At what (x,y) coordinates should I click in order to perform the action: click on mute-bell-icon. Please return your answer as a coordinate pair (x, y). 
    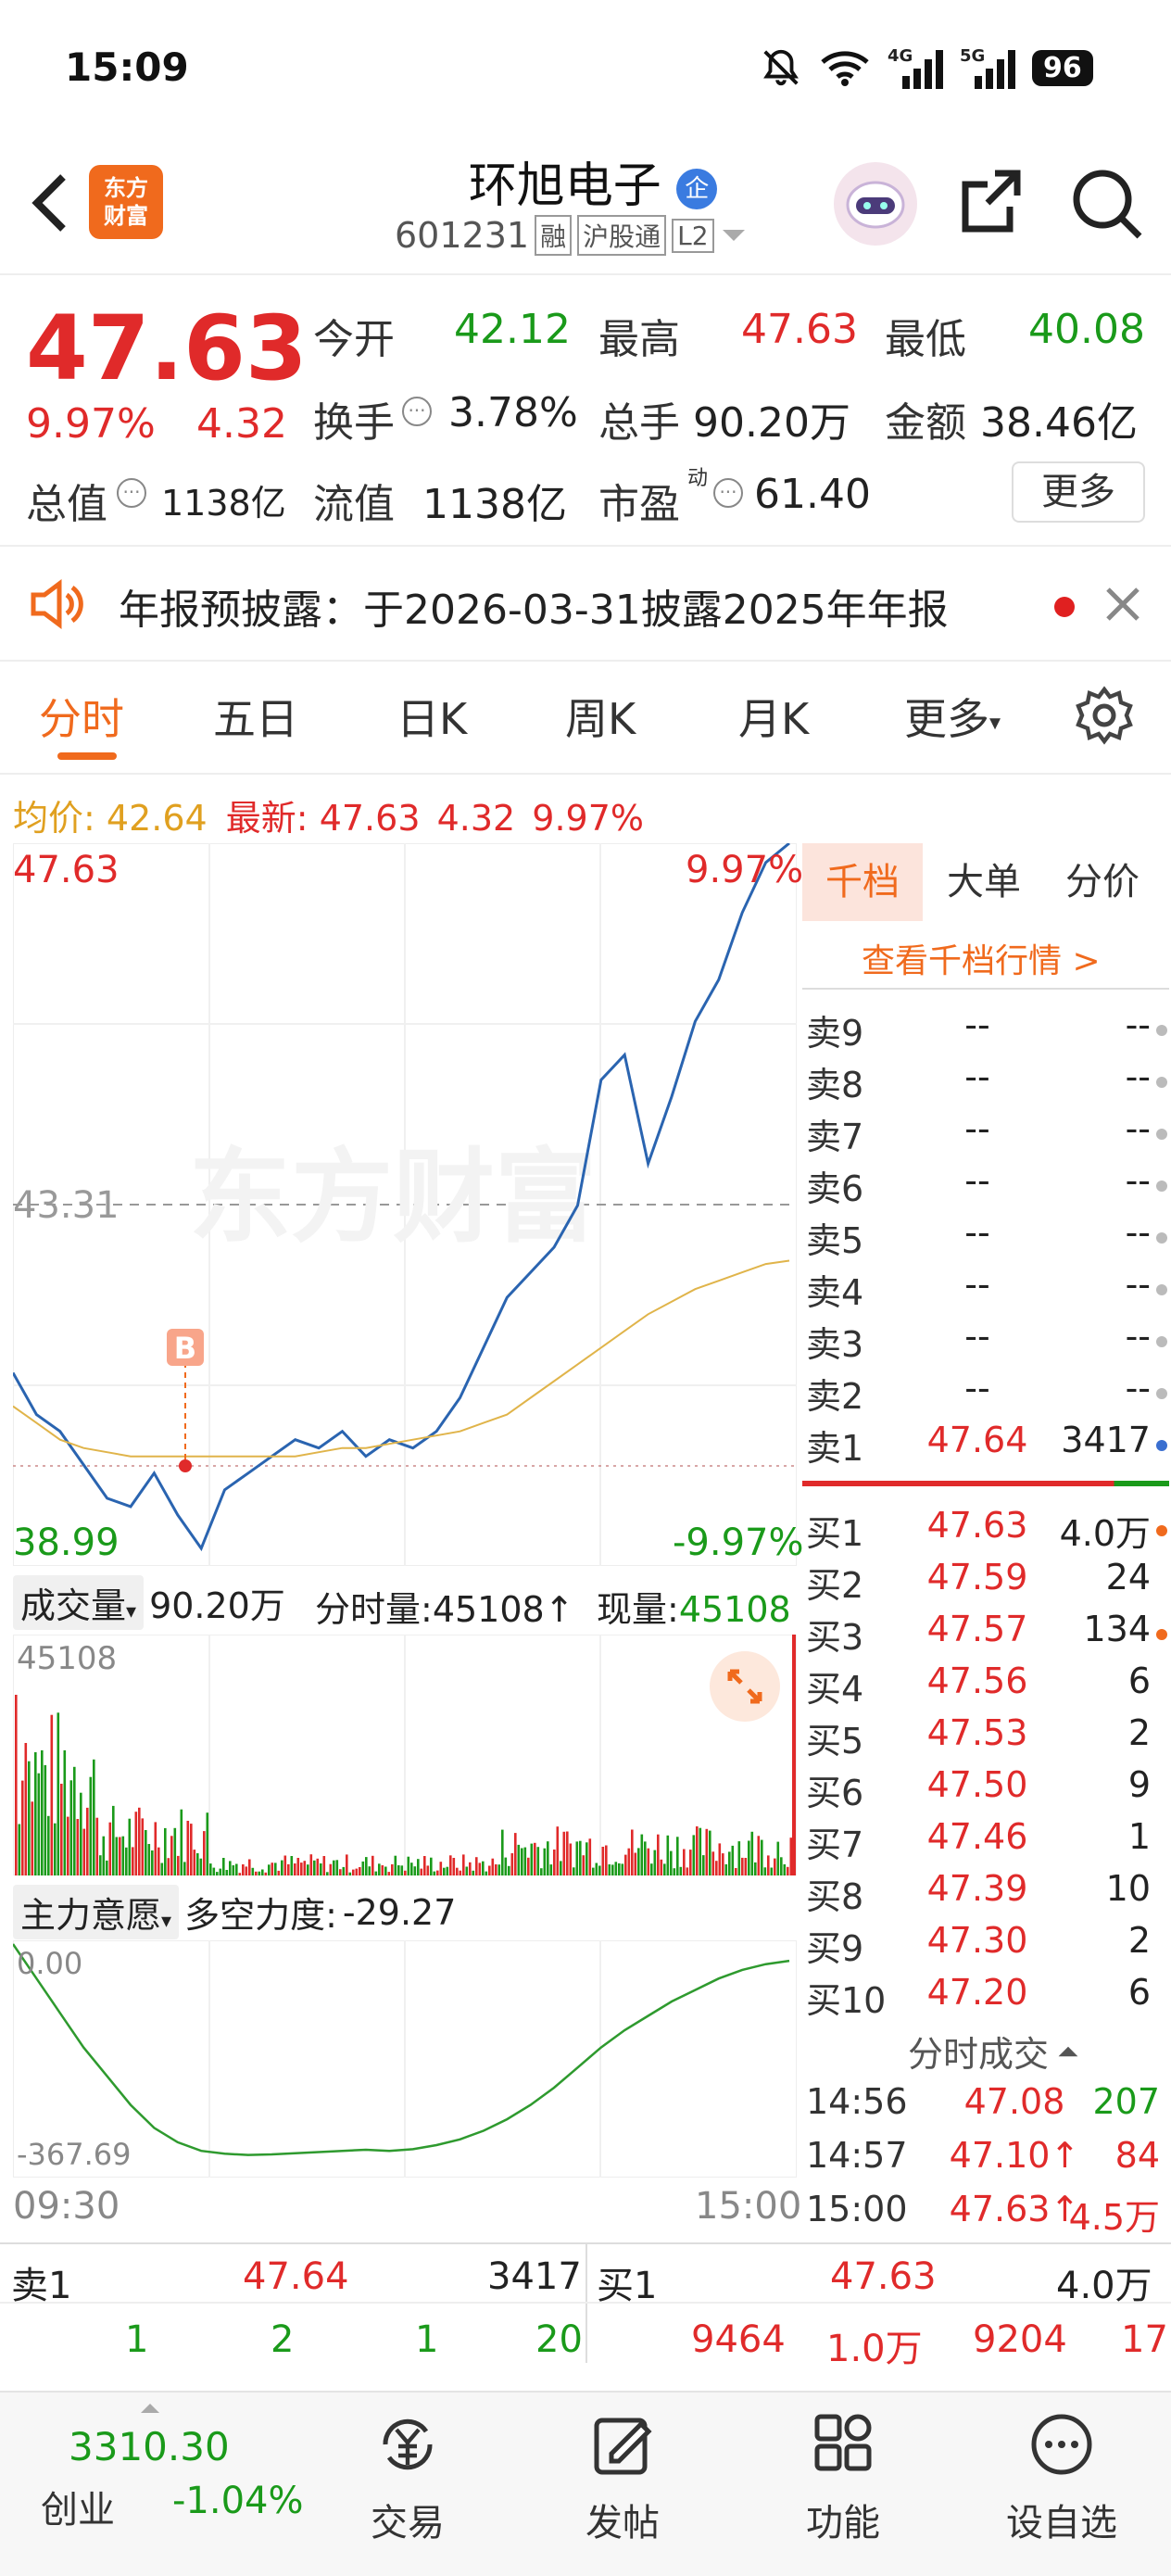
    Looking at the image, I should click on (781, 68).